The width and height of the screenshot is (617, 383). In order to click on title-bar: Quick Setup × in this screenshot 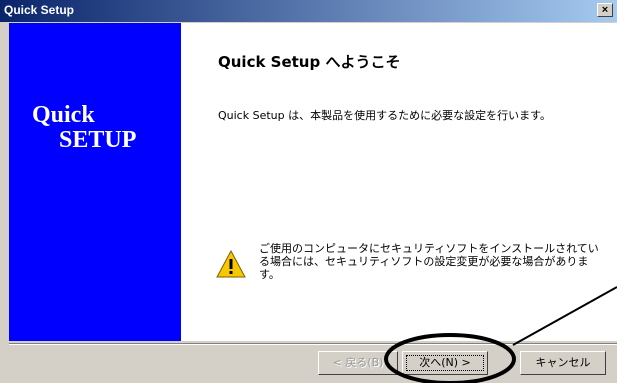, I will do `click(308, 11)`.